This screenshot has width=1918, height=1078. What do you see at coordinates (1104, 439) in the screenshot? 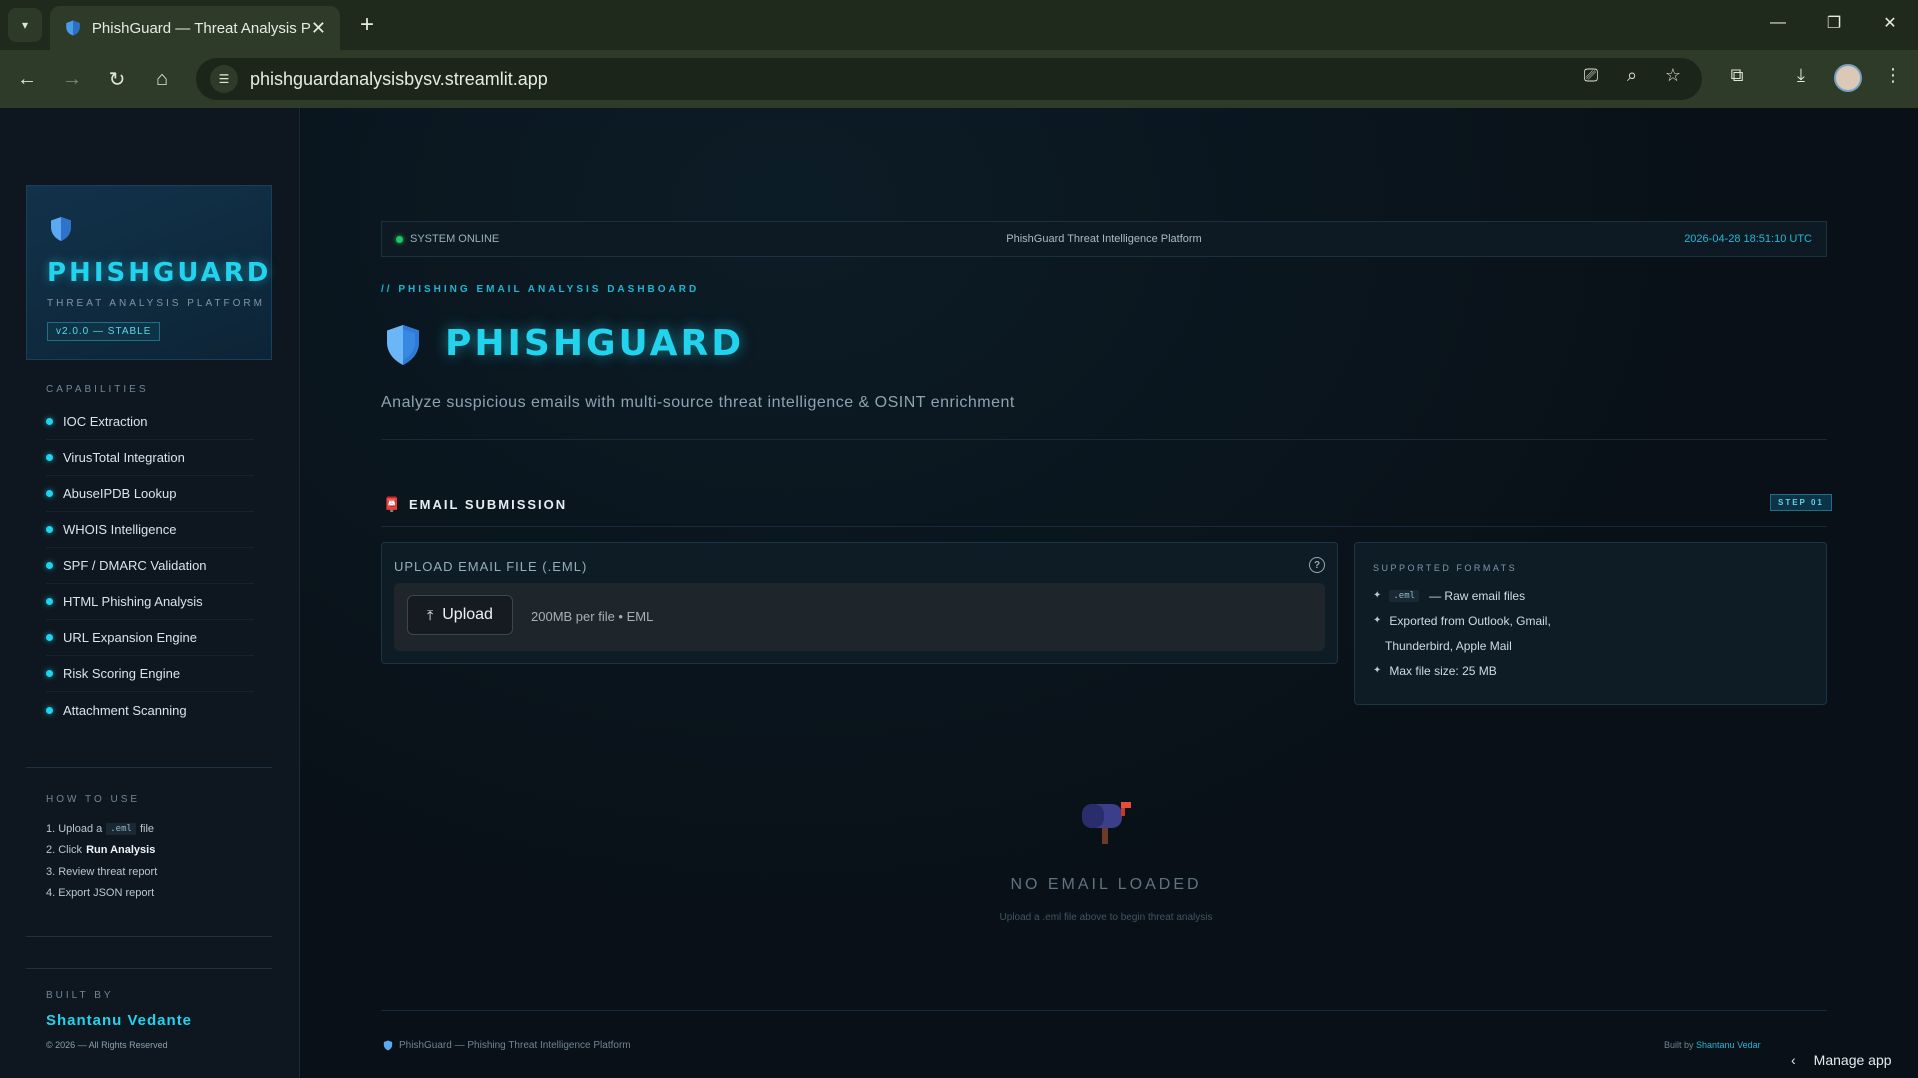
I see `section-divider` at bounding box center [1104, 439].